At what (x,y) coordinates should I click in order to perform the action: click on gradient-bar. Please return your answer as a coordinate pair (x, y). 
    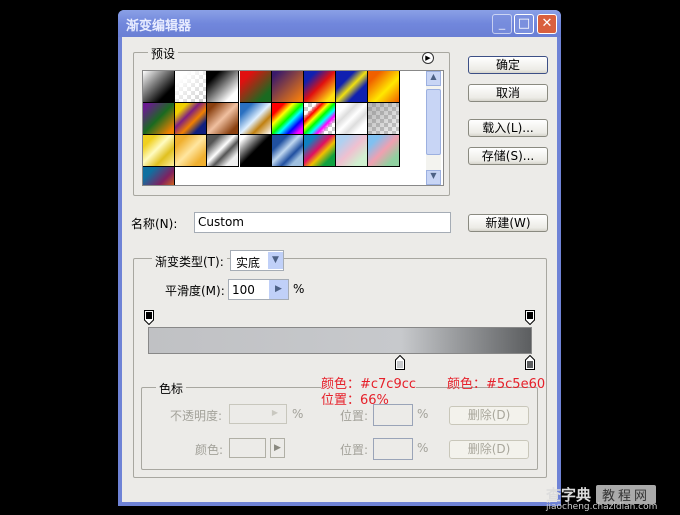
    Looking at the image, I should click on (340, 340).